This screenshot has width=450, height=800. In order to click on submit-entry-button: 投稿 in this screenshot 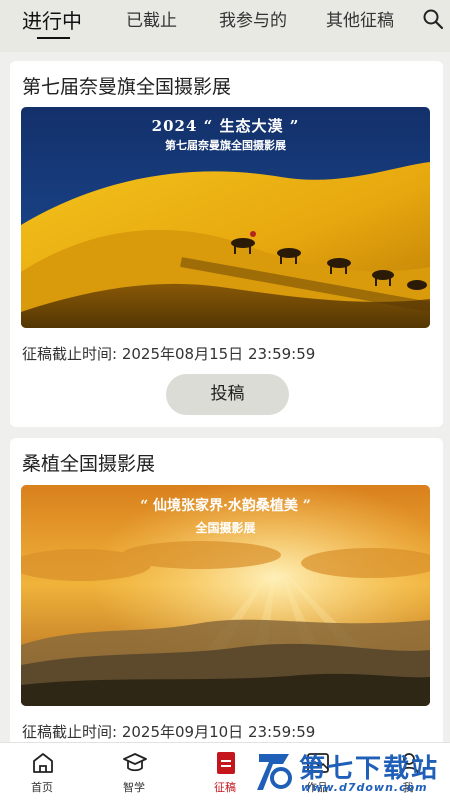, I will do `click(227, 394)`.